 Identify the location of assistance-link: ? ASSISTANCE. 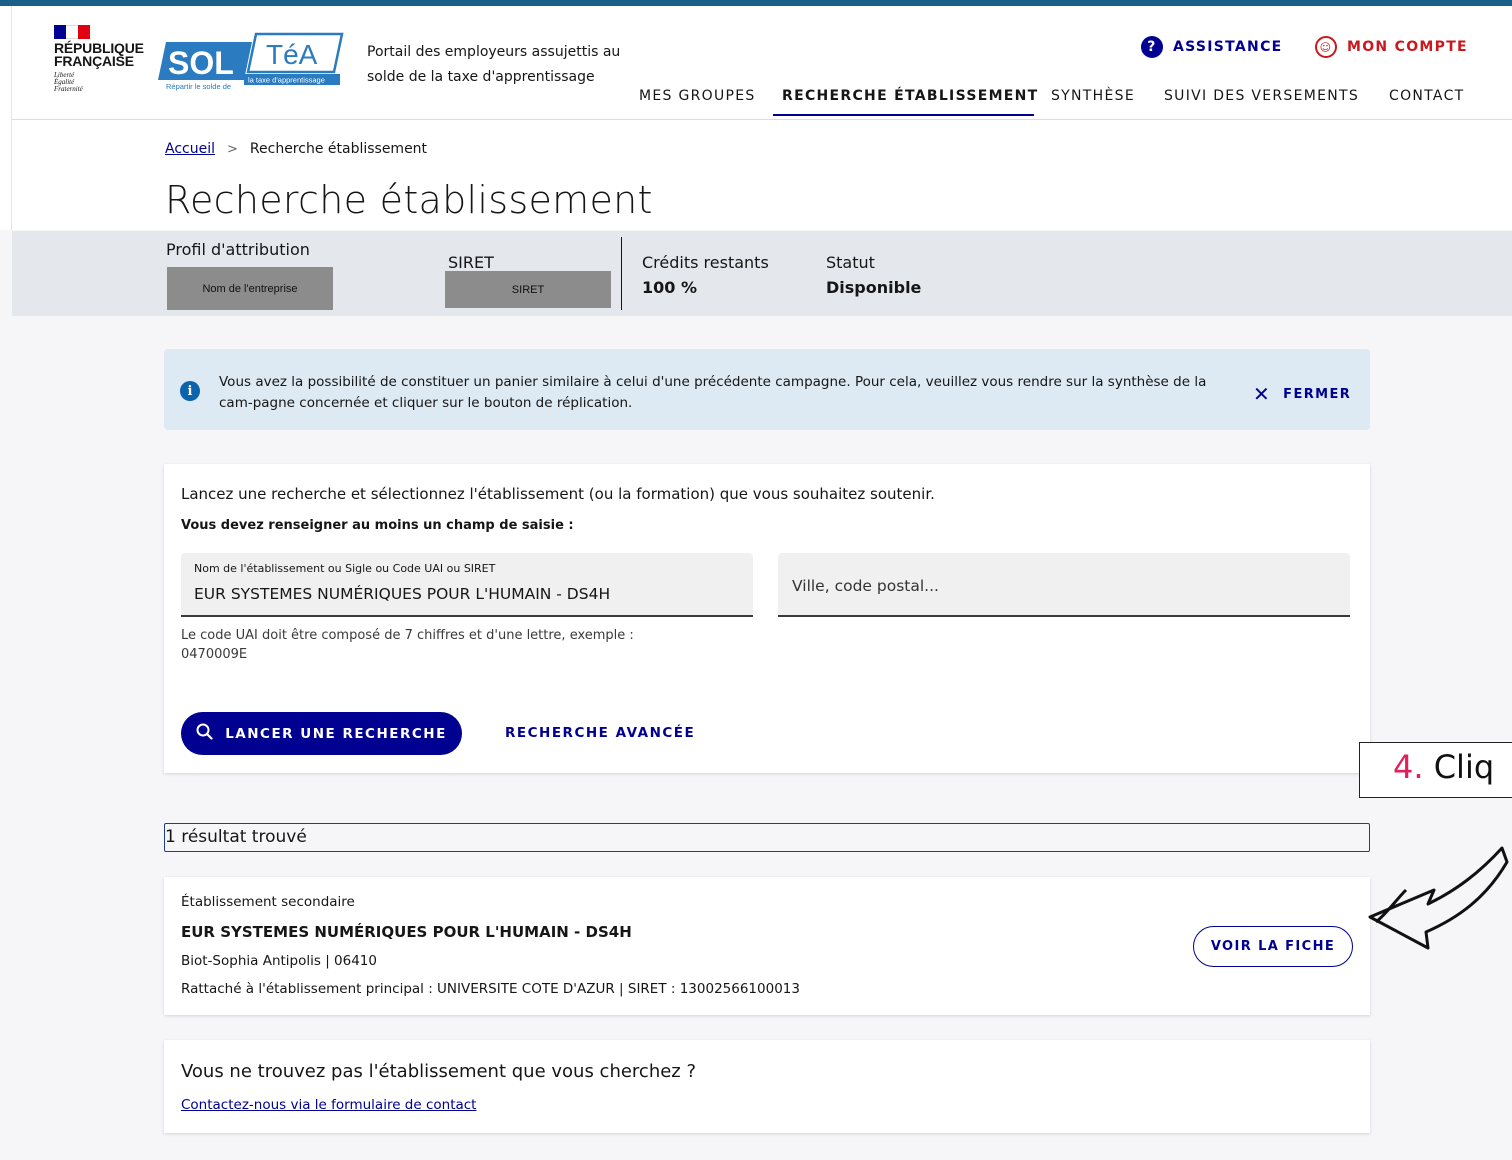
(1212, 47).